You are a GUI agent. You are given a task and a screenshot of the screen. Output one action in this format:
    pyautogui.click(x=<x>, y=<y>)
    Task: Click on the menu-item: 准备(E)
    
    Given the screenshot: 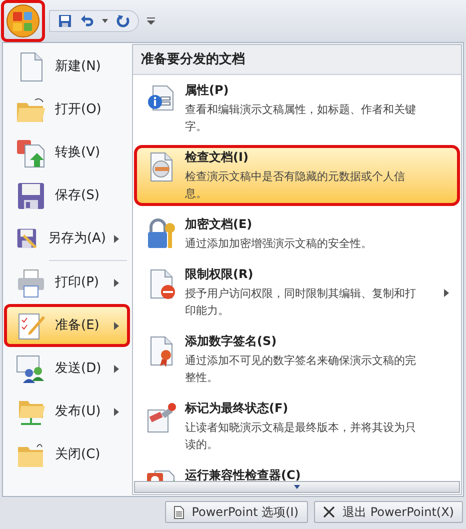 What is the action you would take?
    pyautogui.click(x=67, y=325)
    